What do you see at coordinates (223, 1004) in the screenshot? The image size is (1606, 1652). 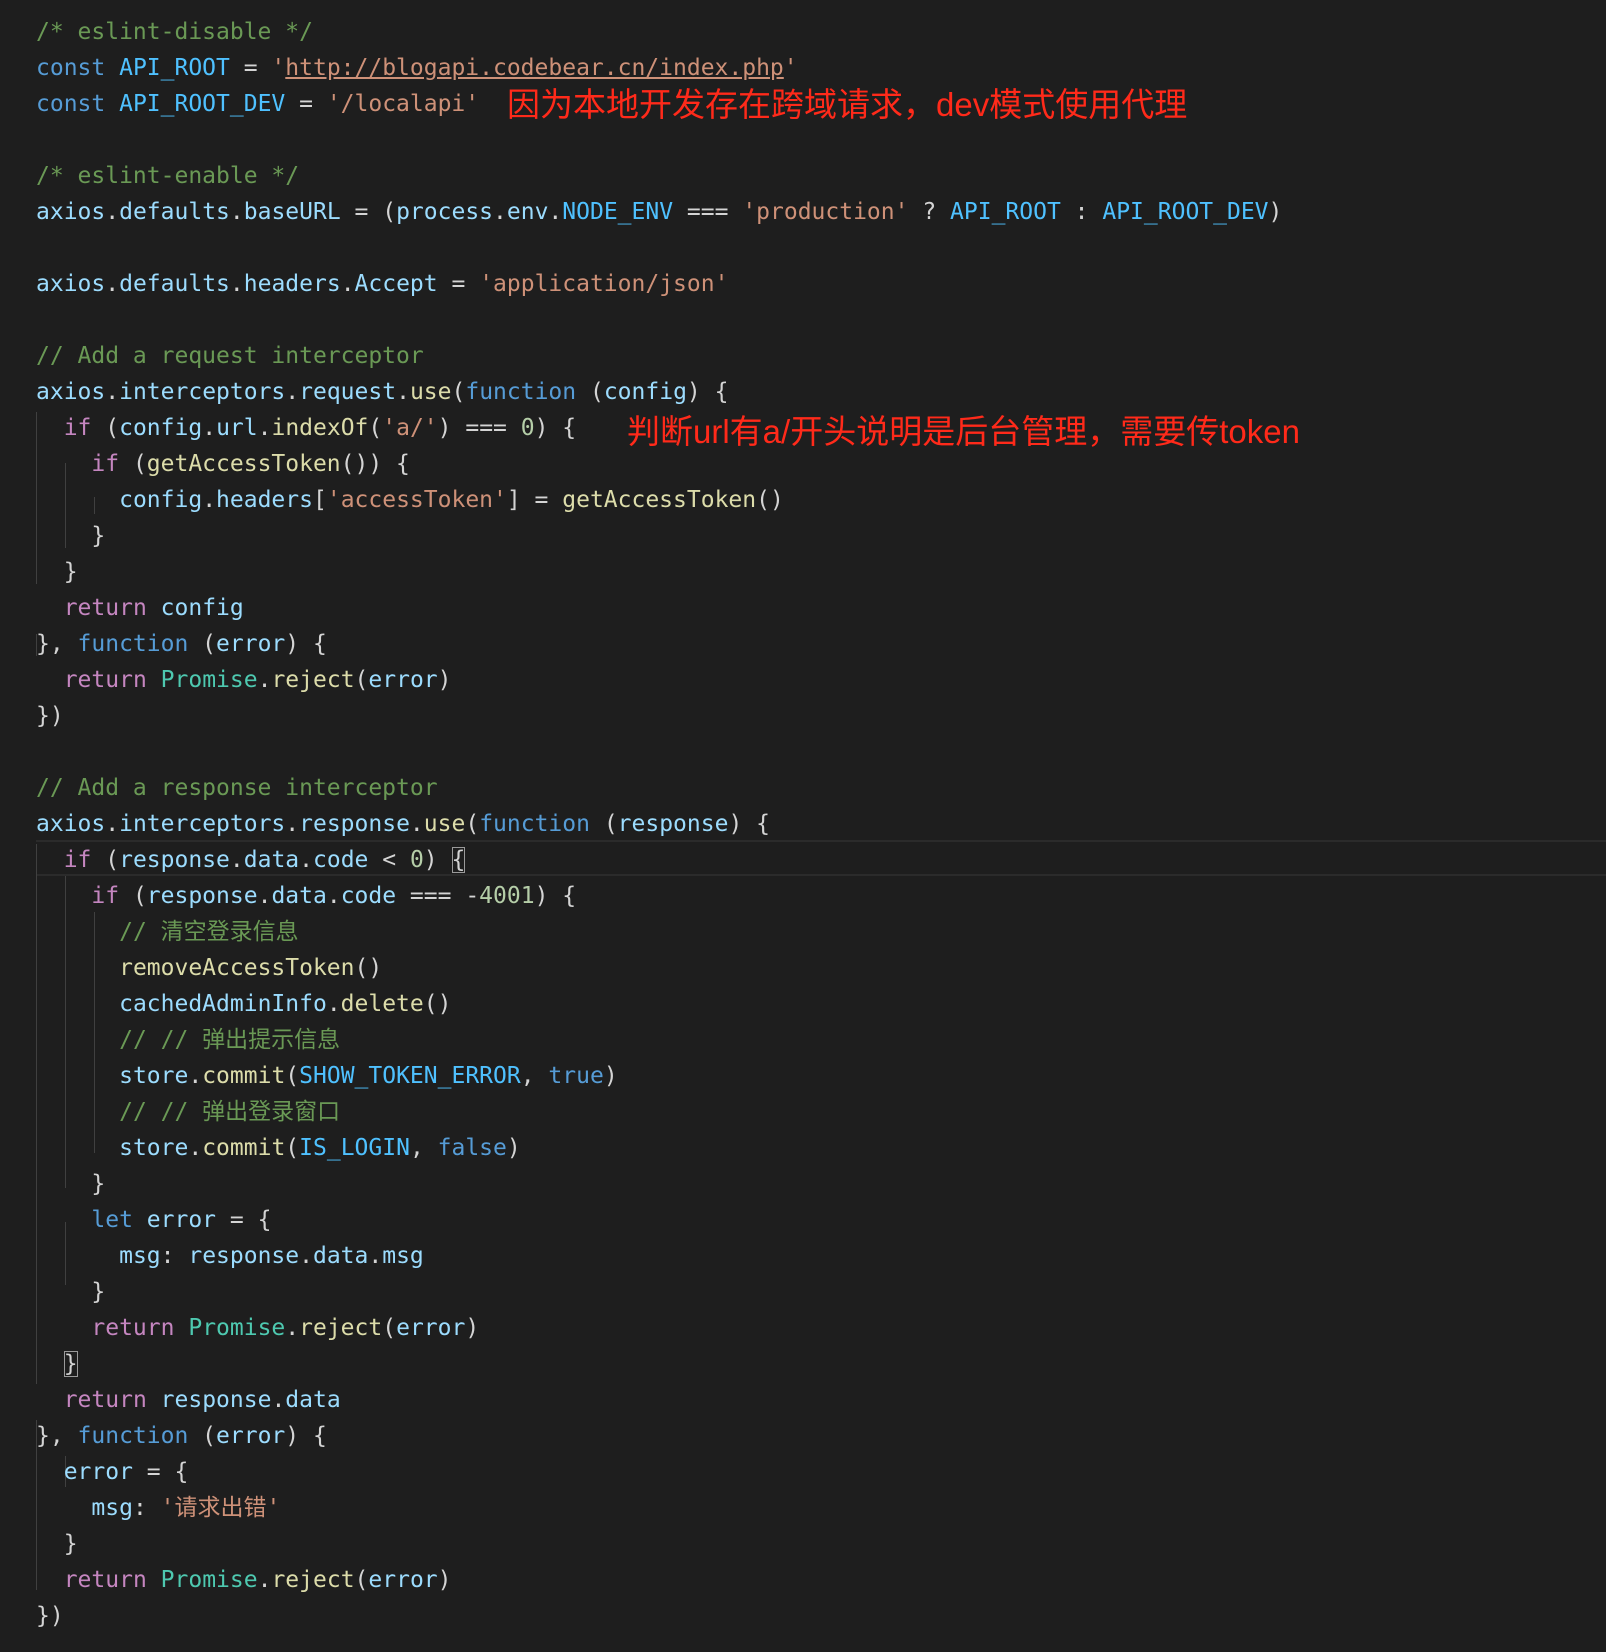 I see `code-token: cachedAdminInfo` at bounding box center [223, 1004].